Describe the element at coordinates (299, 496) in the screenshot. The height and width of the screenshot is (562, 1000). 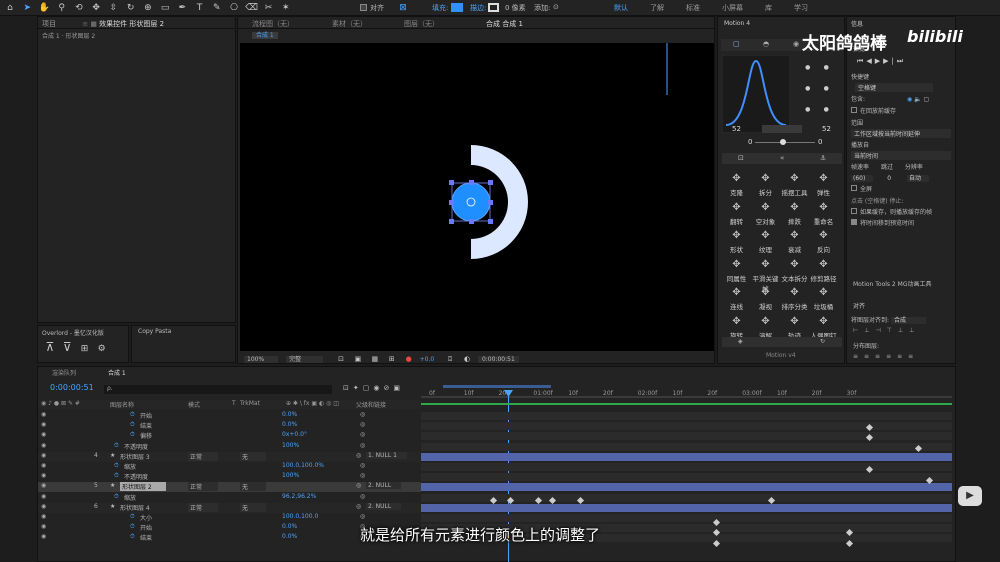
I see `property-value: 96.2,96.2%` at that location.